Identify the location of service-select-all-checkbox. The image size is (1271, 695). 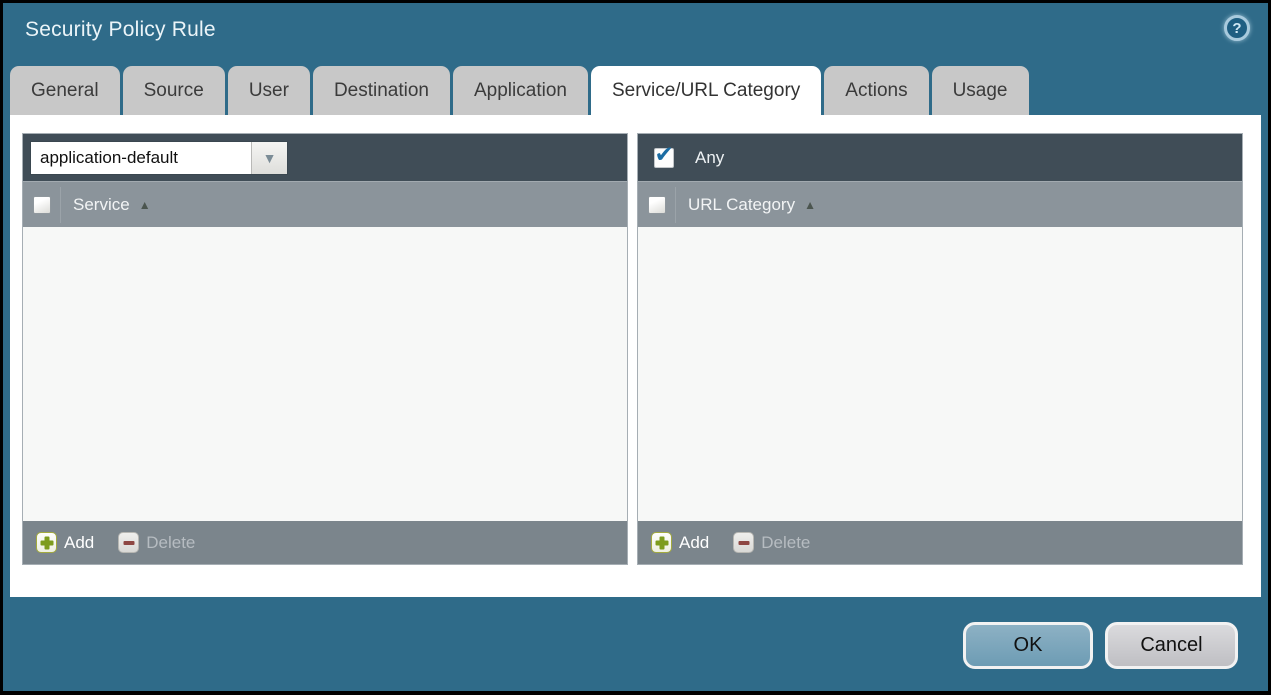
(41, 204).